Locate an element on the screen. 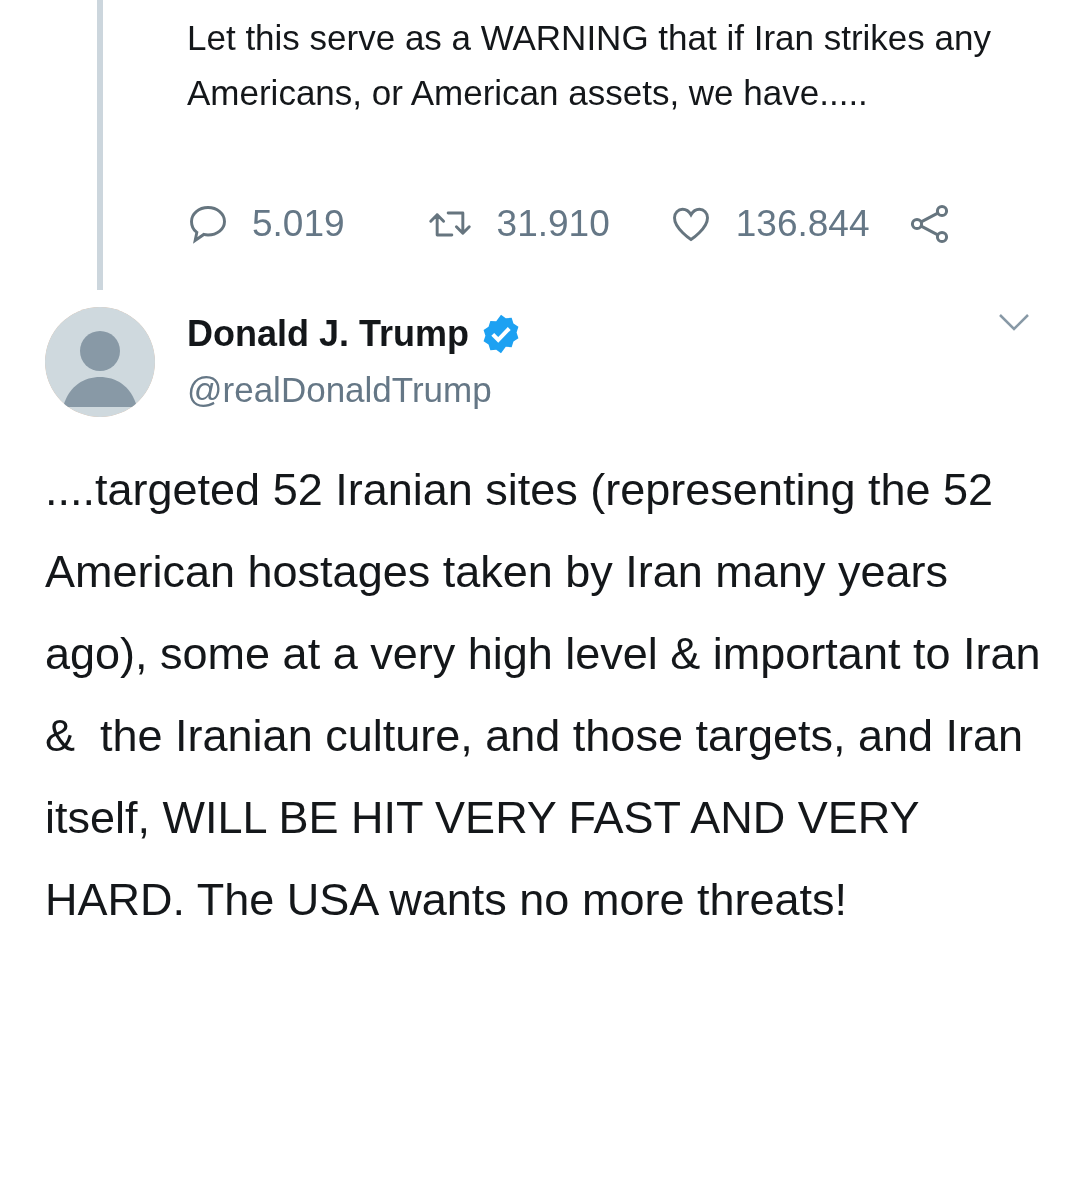 The height and width of the screenshot is (1195, 1080). author-handle: @realDonaldTrump is located at coordinates (355, 390).